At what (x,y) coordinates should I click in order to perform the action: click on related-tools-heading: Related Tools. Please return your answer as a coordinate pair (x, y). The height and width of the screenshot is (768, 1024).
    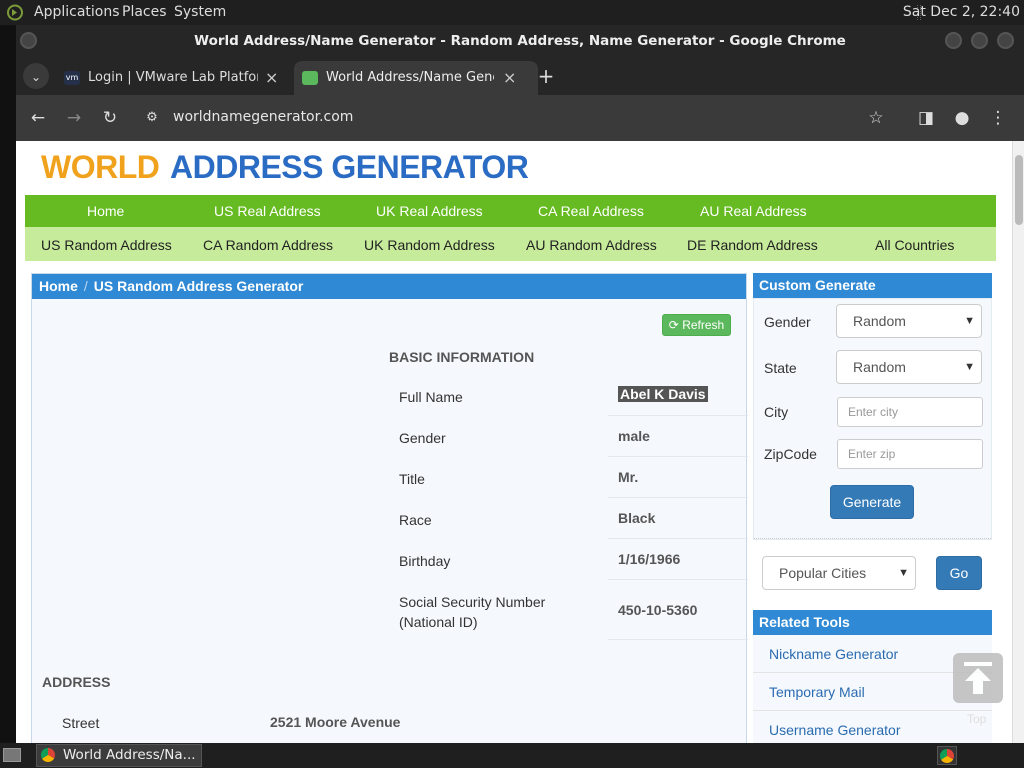
    Looking at the image, I should click on (872, 622).